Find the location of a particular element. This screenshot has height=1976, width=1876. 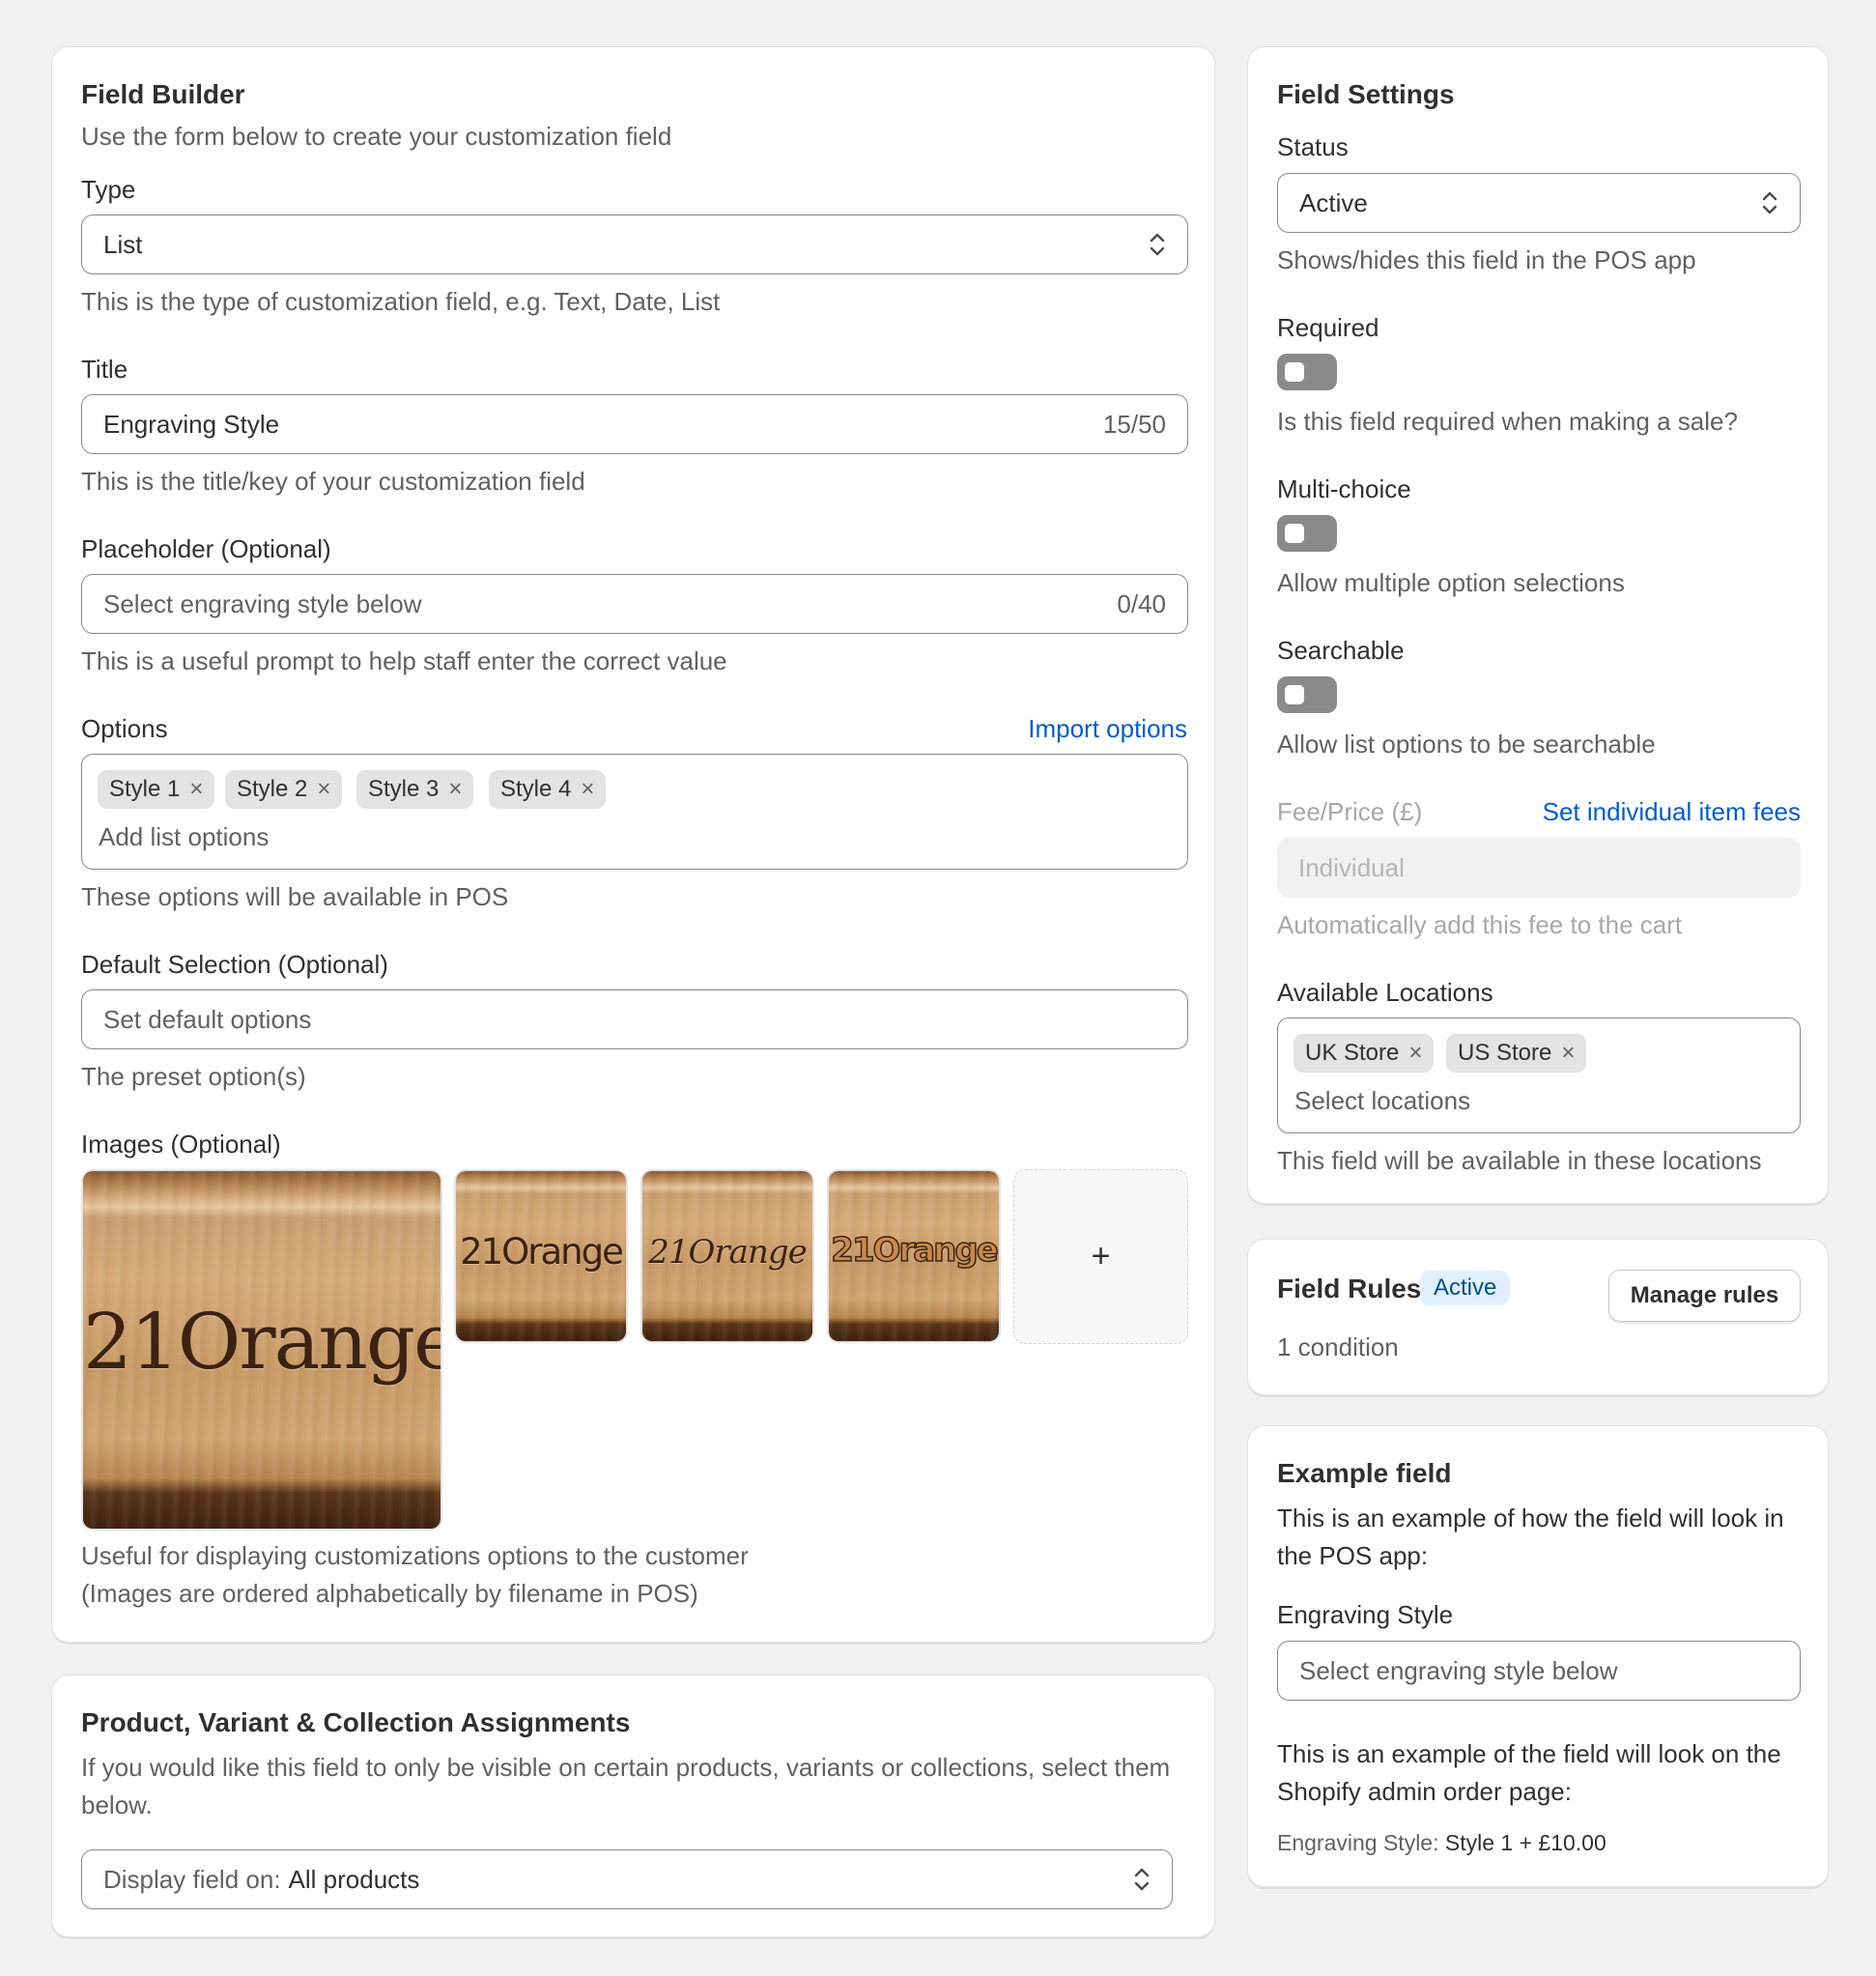

required-label: Required is located at coordinates (1328, 327).